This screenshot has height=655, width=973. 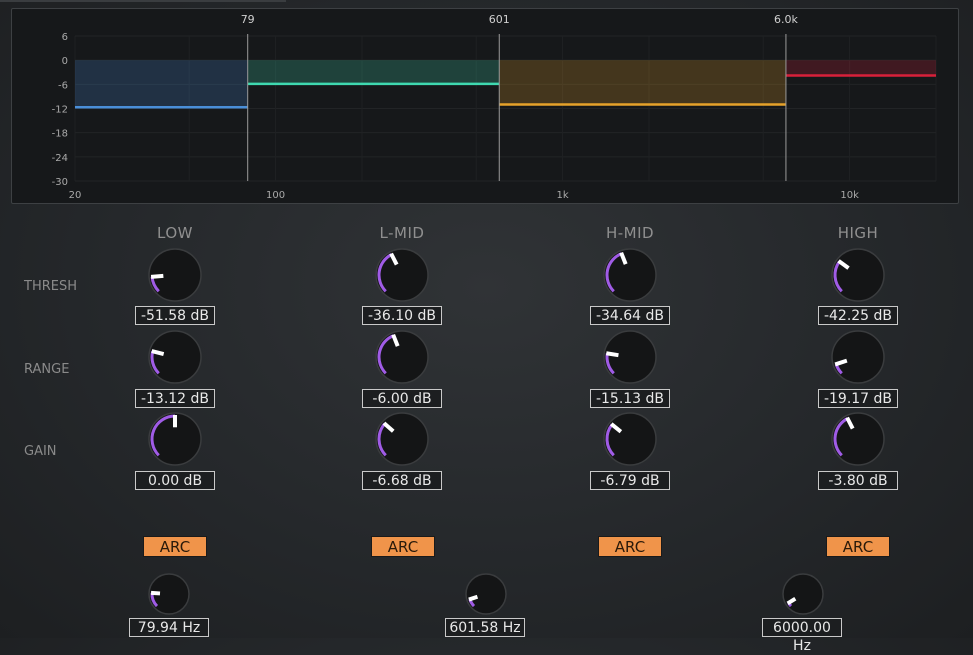 I want to click on h-mid-gain-knob, so click(x=630, y=439).